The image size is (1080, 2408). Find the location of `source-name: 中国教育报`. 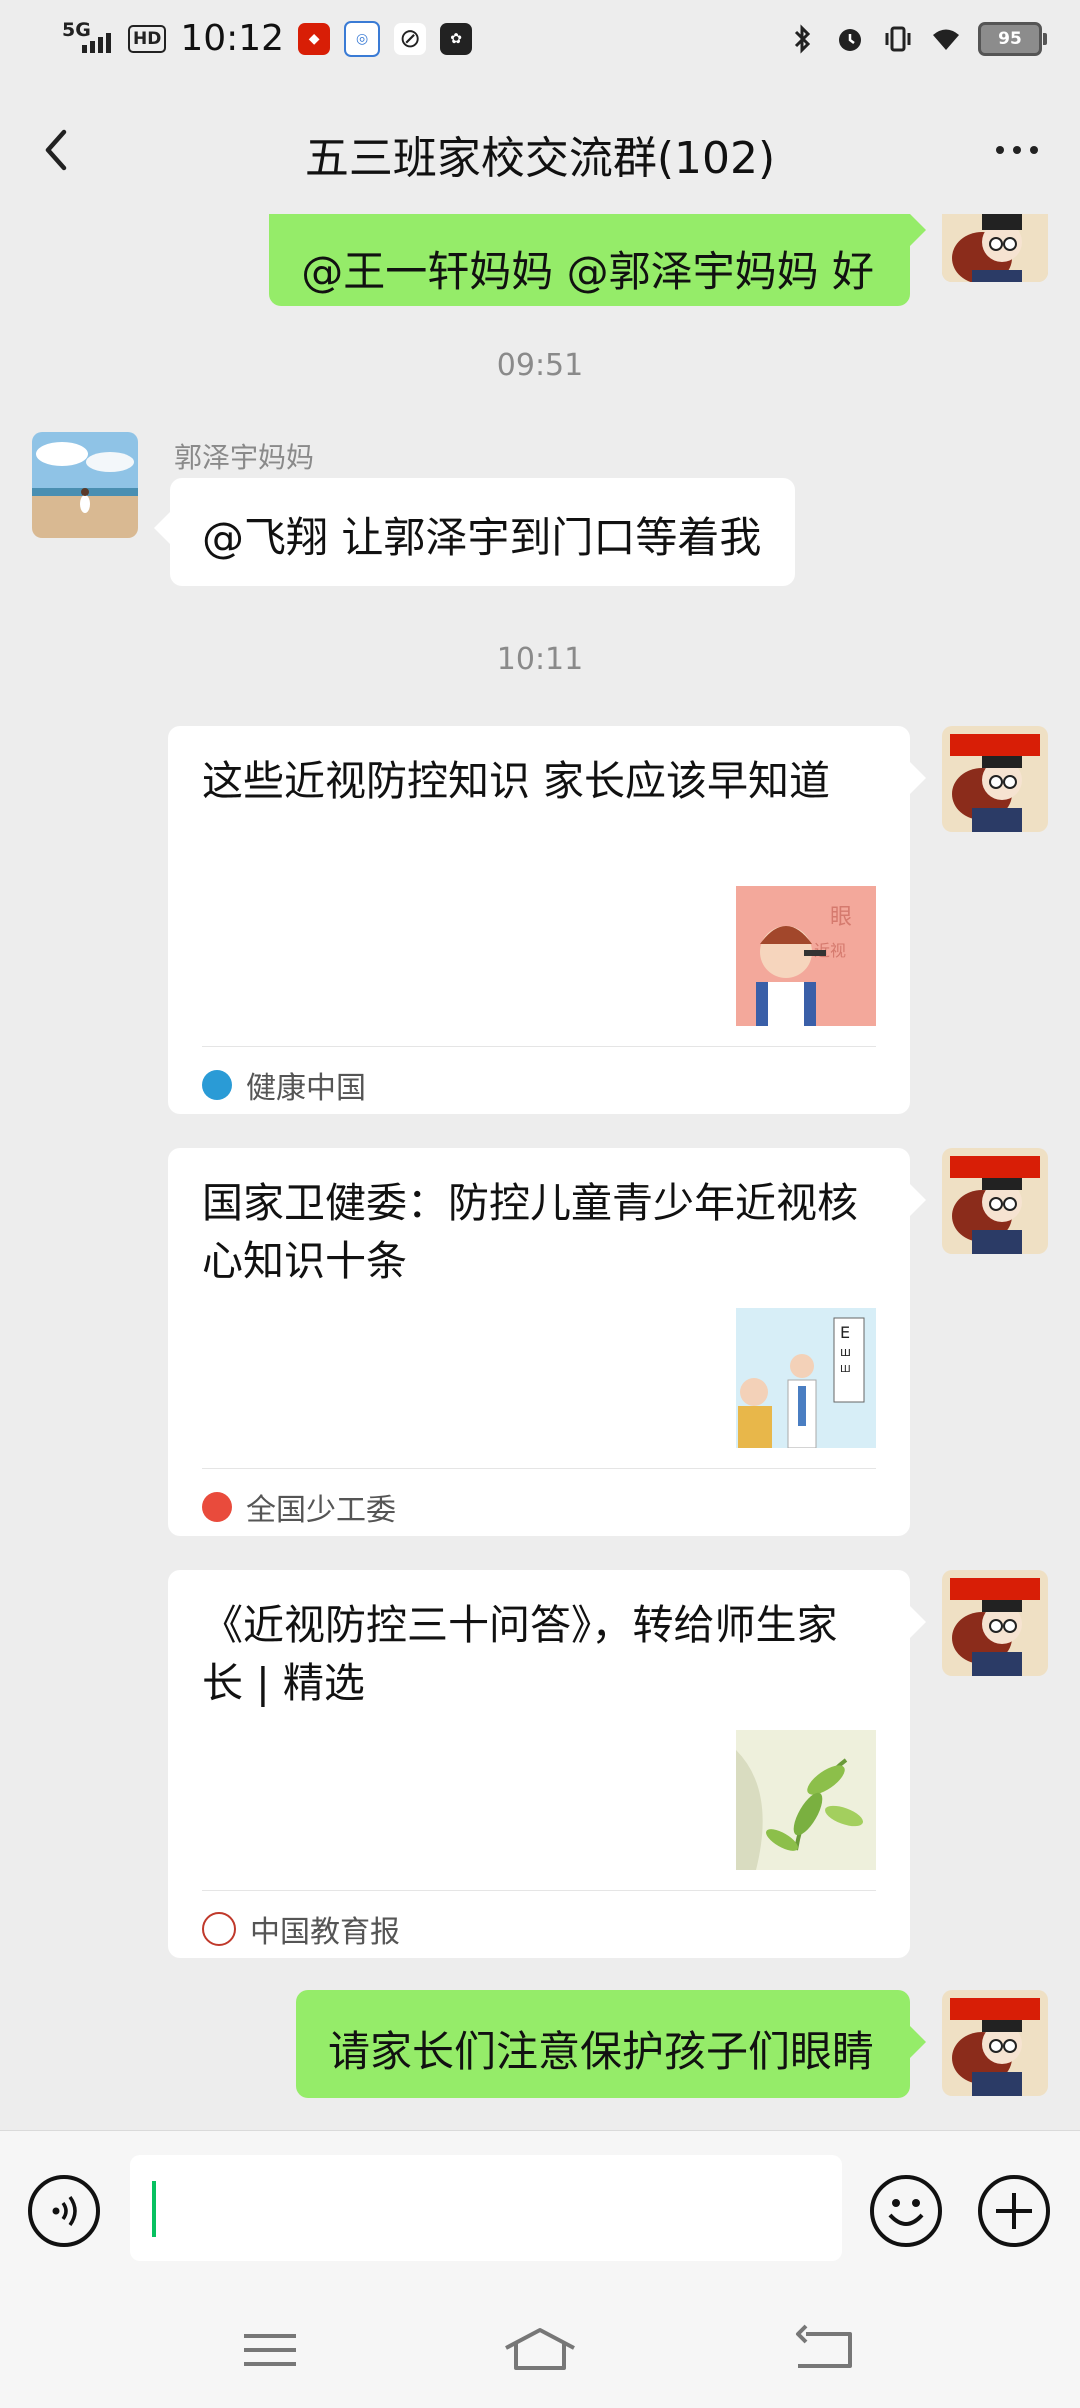

source-name: 中国教育报 is located at coordinates (325, 1932).